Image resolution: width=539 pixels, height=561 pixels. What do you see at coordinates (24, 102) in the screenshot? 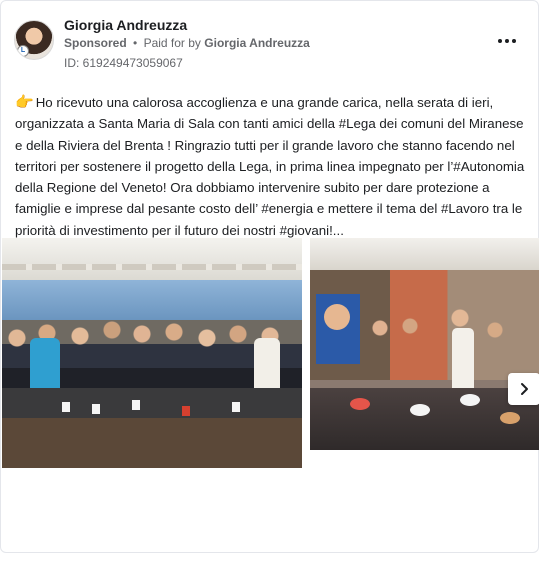
I see `pointing-hand-icon: 👉` at bounding box center [24, 102].